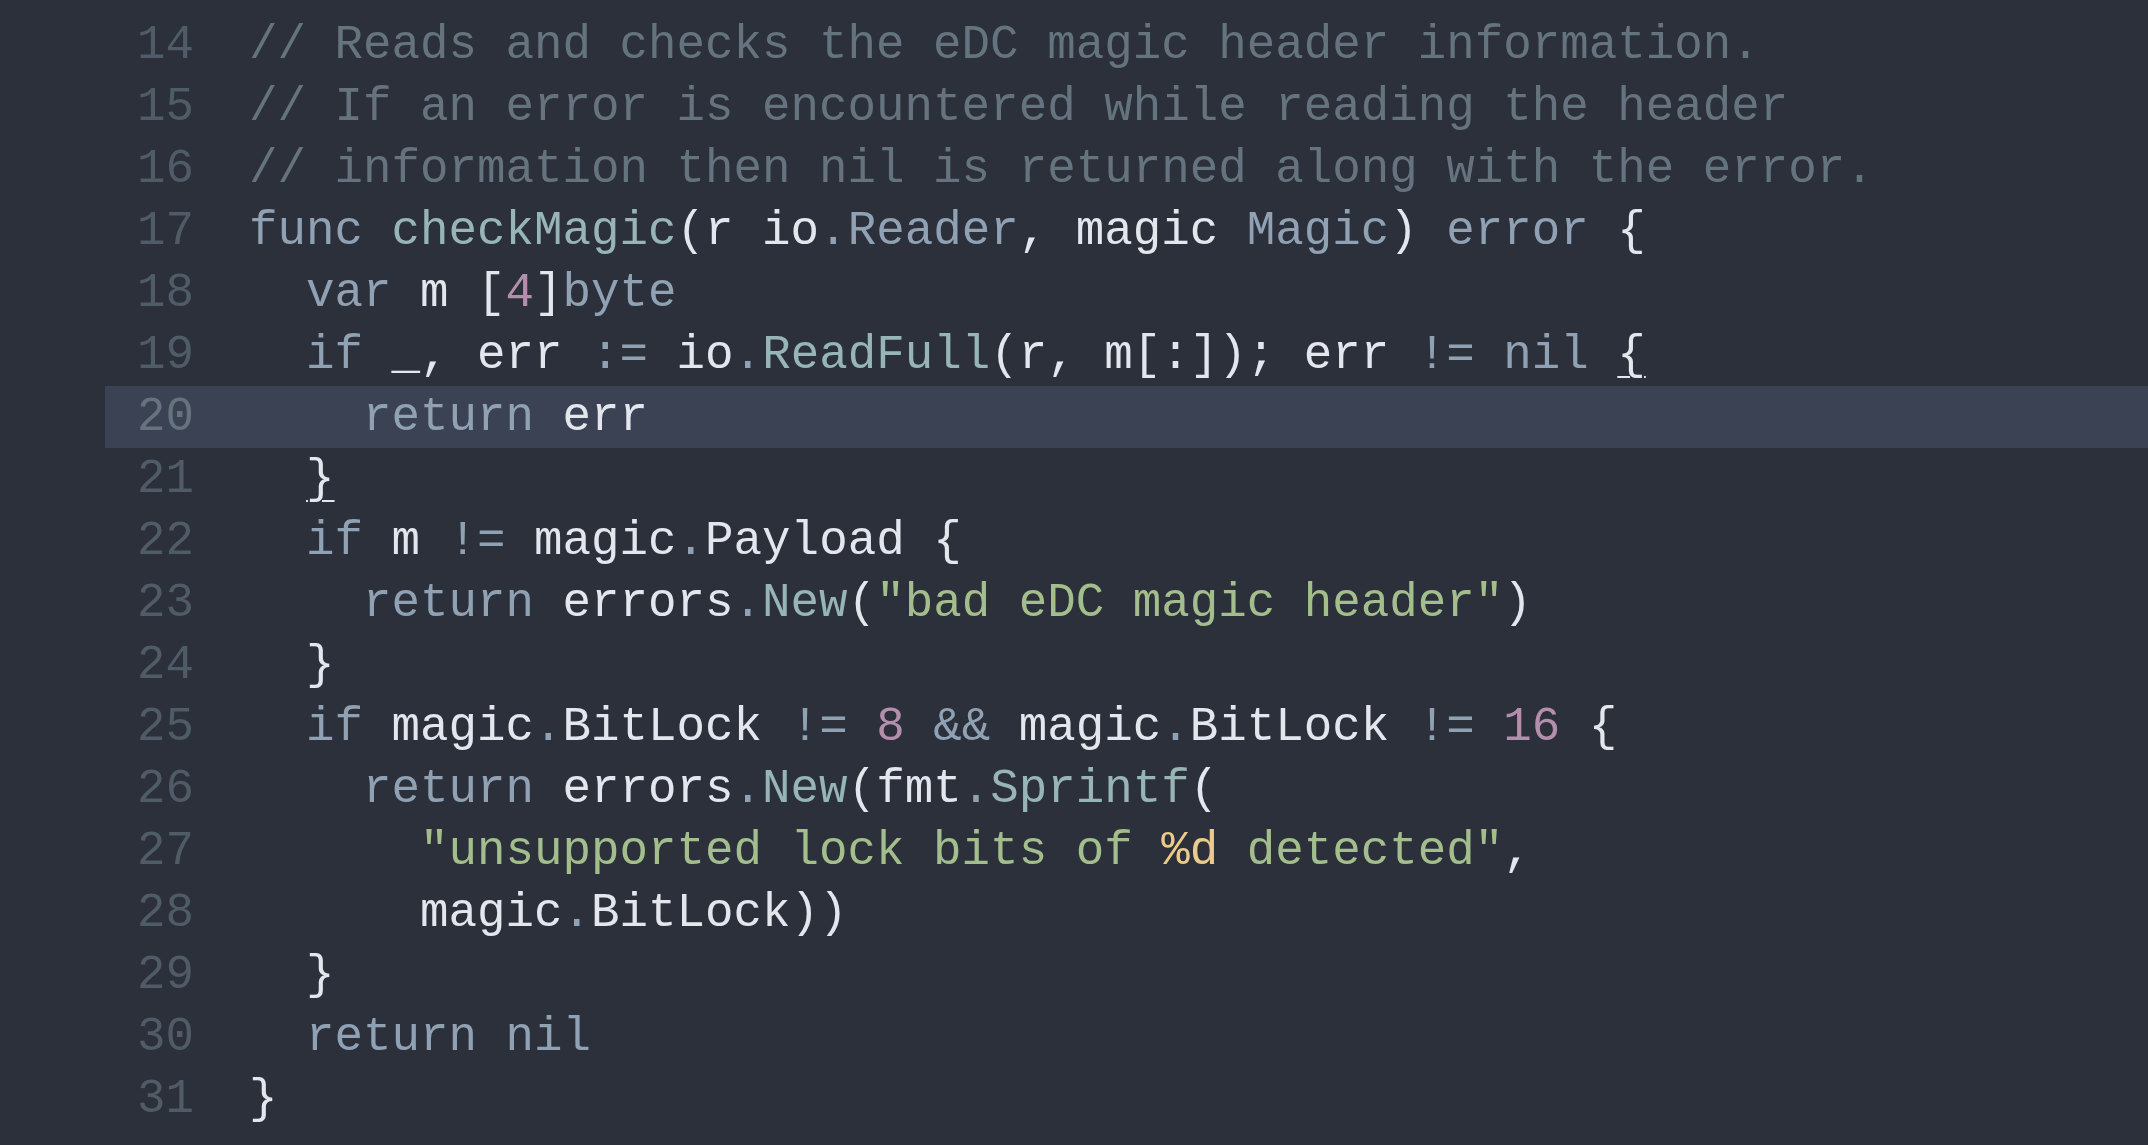 The image size is (2148, 1145). Describe the element at coordinates (975, 851) in the screenshot. I see `code-line: "unsupported lock bits of %d detected",` at that location.